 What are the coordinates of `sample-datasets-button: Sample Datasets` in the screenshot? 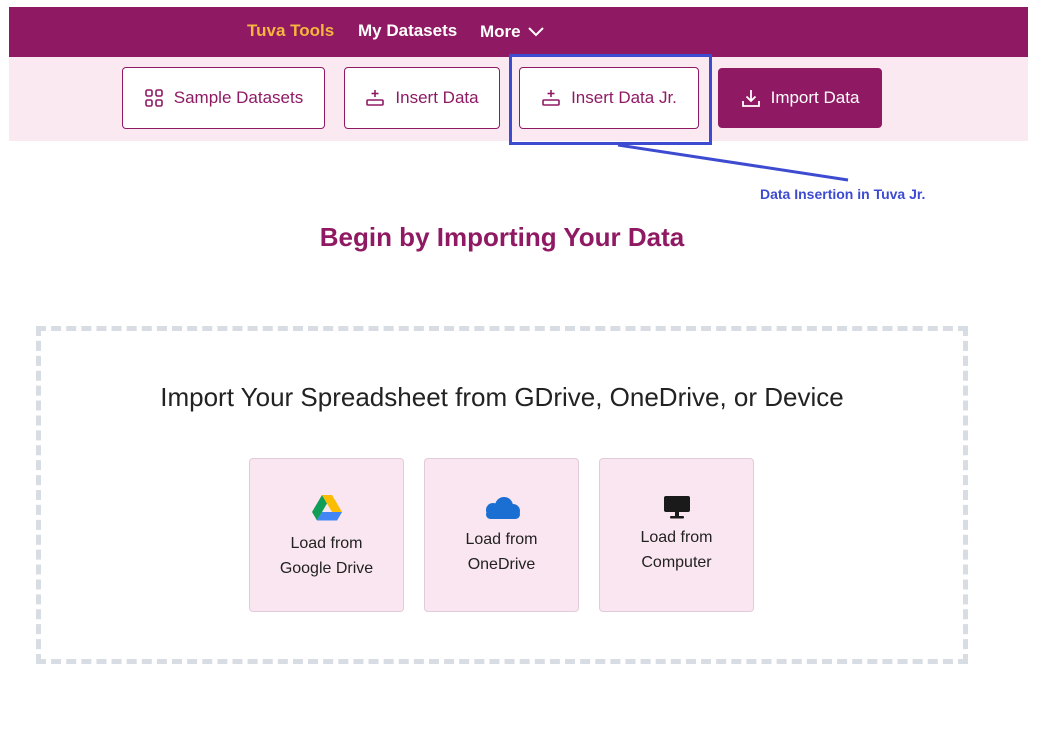 It's located at (223, 98).